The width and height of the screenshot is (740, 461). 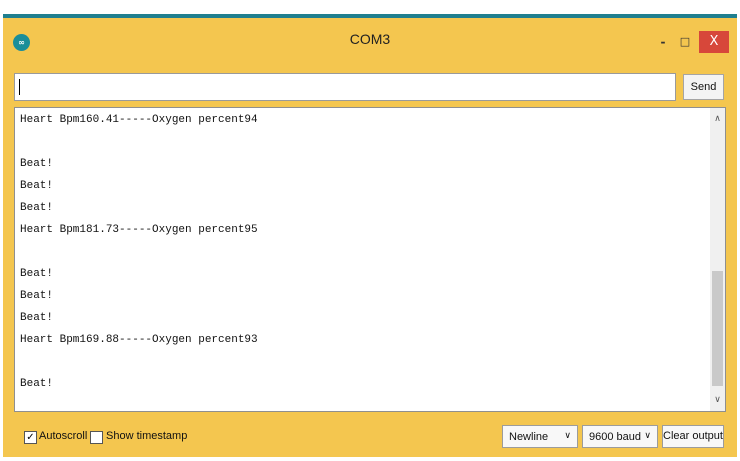 I want to click on baud-rate-select: 9600 baud ∨, so click(x=620, y=436).